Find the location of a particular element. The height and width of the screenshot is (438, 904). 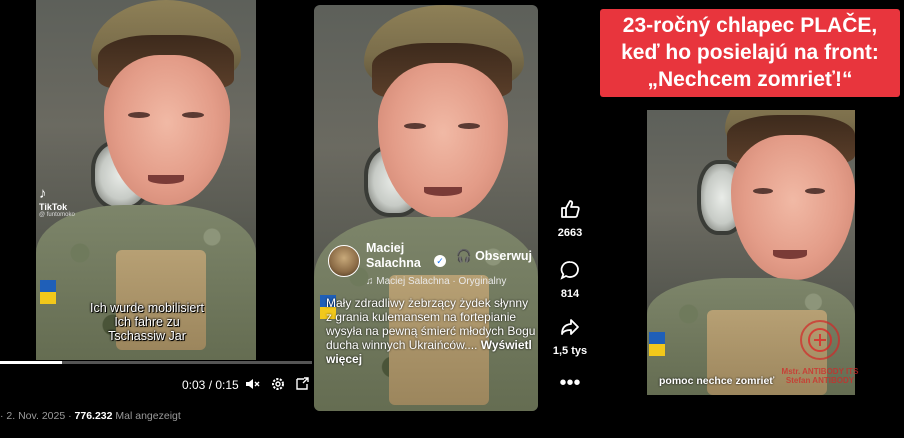

follow-button: 🎧 Obserwuj is located at coordinates (494, 256).